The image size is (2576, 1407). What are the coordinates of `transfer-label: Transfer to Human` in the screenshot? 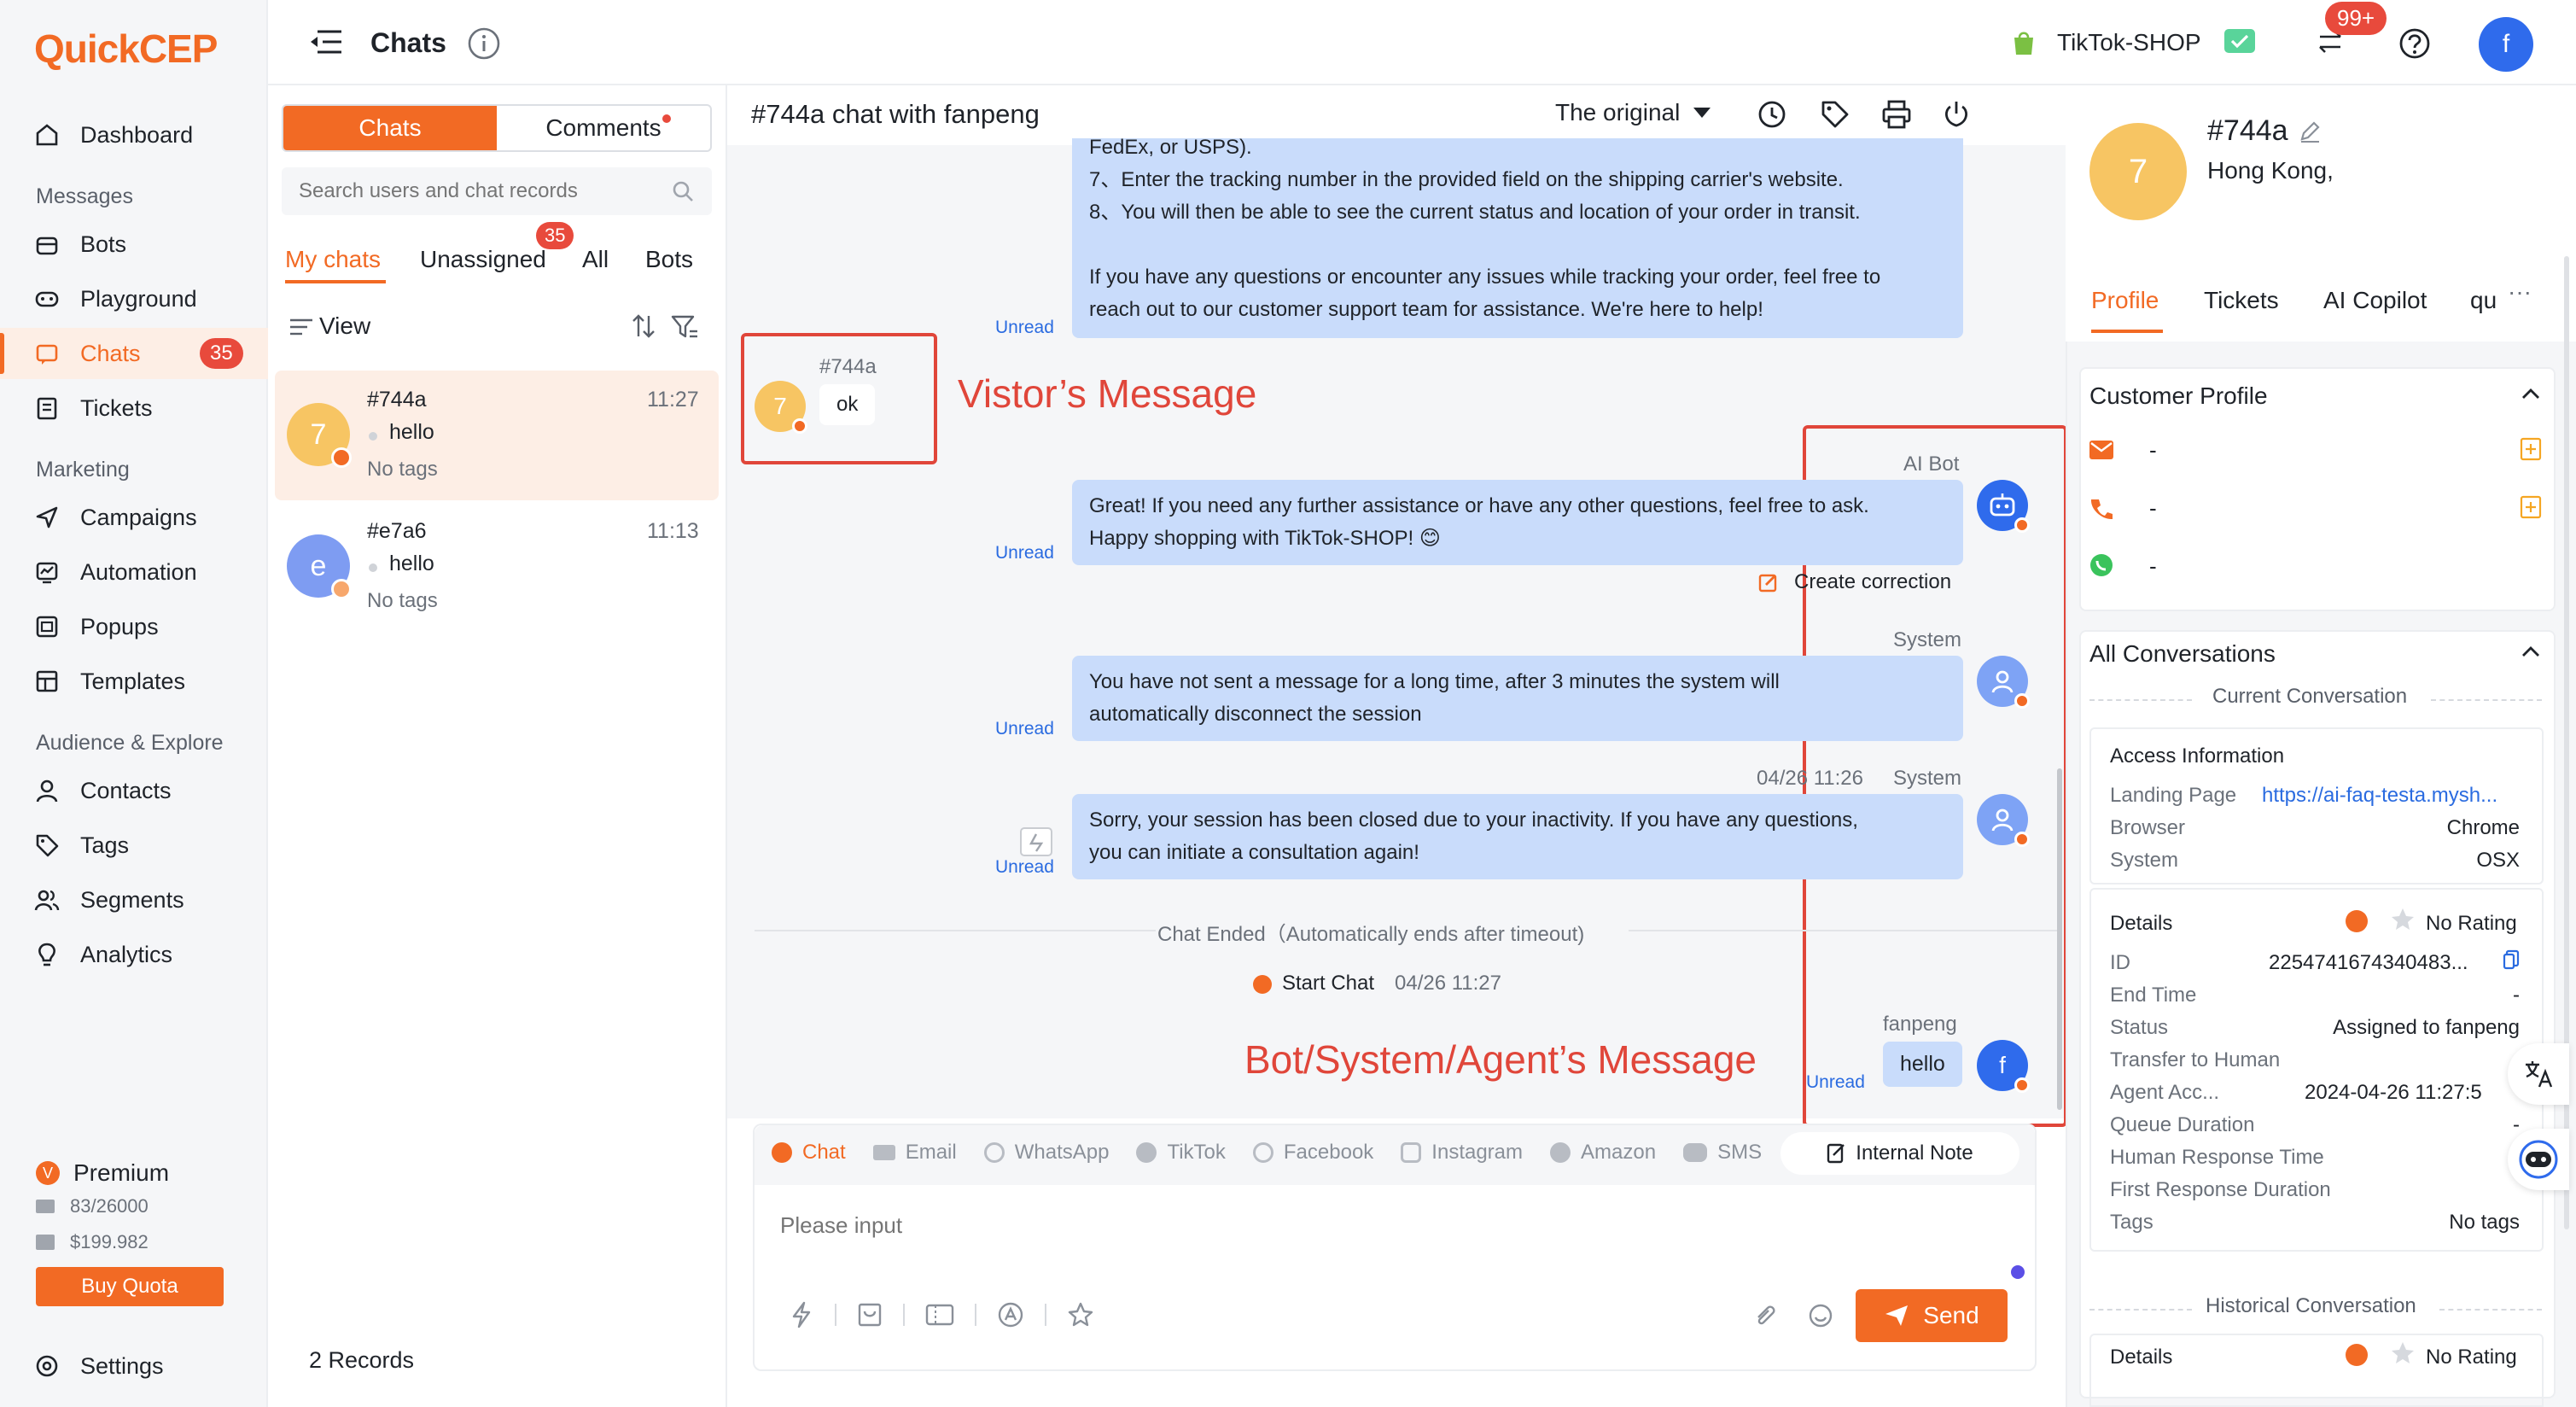 It's located at (2195, 1059).